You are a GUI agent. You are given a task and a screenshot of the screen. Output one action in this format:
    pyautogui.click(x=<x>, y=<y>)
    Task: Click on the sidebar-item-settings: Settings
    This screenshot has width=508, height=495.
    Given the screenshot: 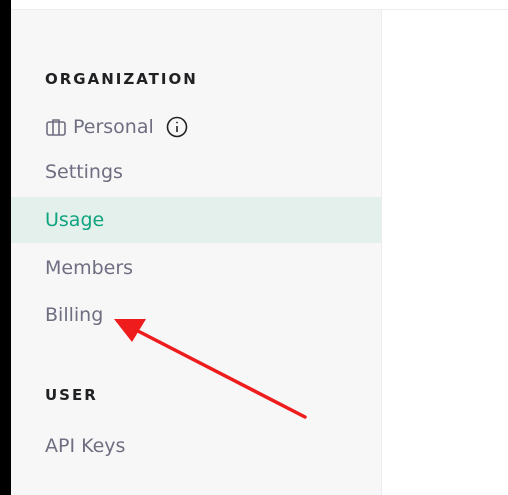 What is the action you would take?
    pyautogui.click(x=196, y=172)
    